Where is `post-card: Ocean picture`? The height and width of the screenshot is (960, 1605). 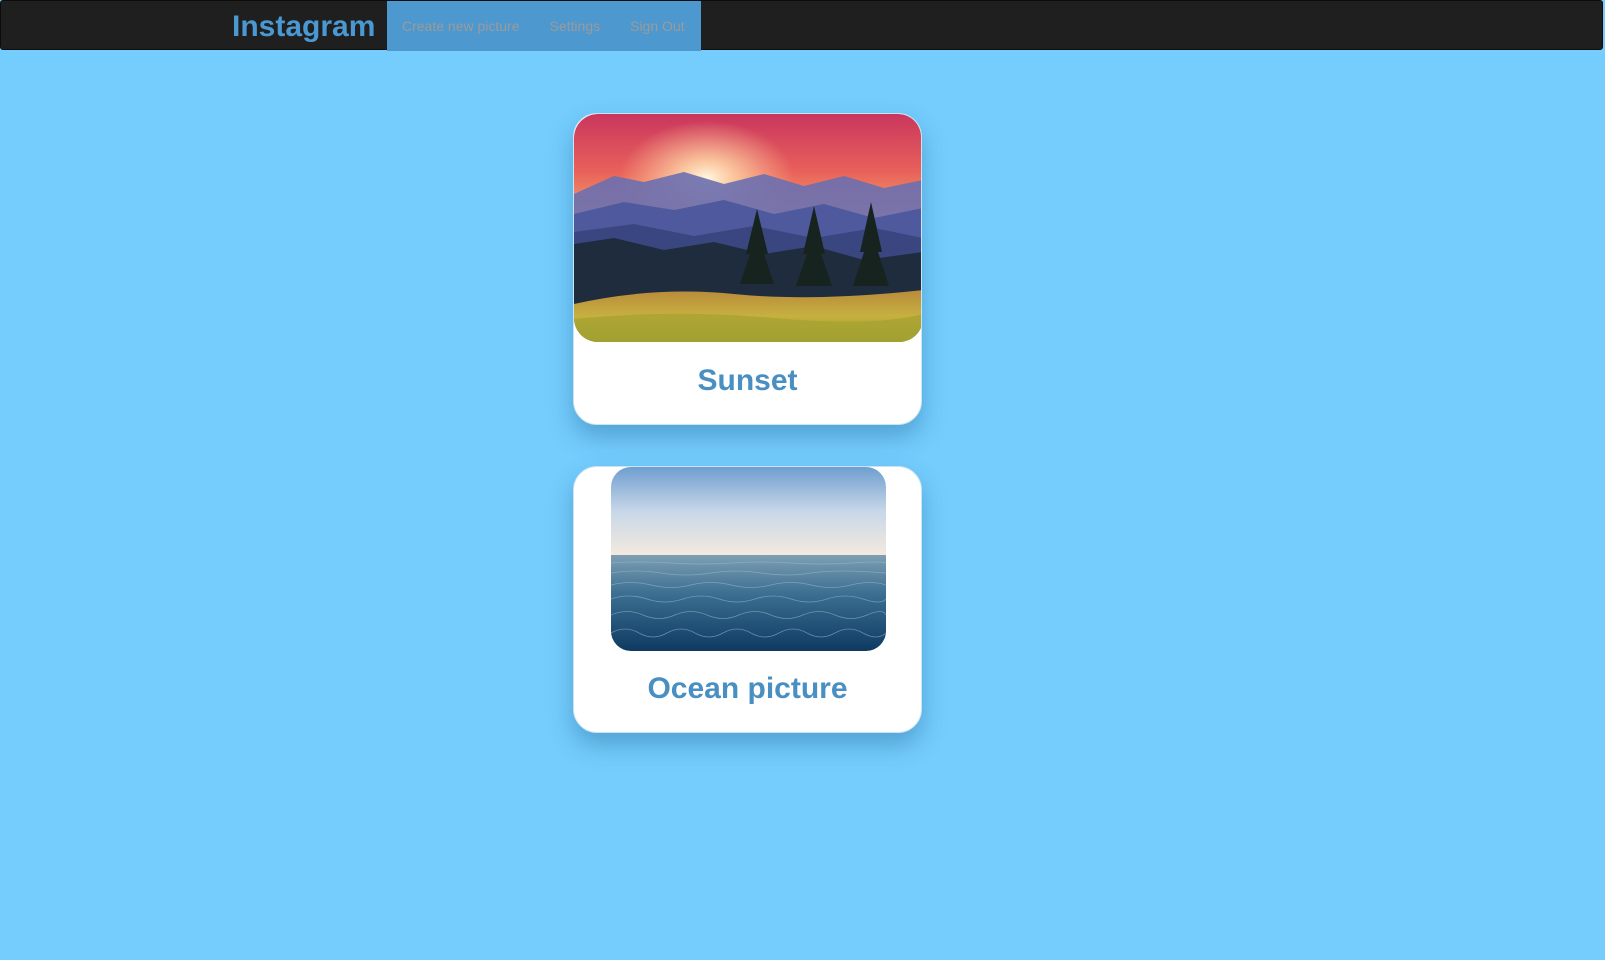
post-card: Ocean picture is located at coordinates (747, 599).